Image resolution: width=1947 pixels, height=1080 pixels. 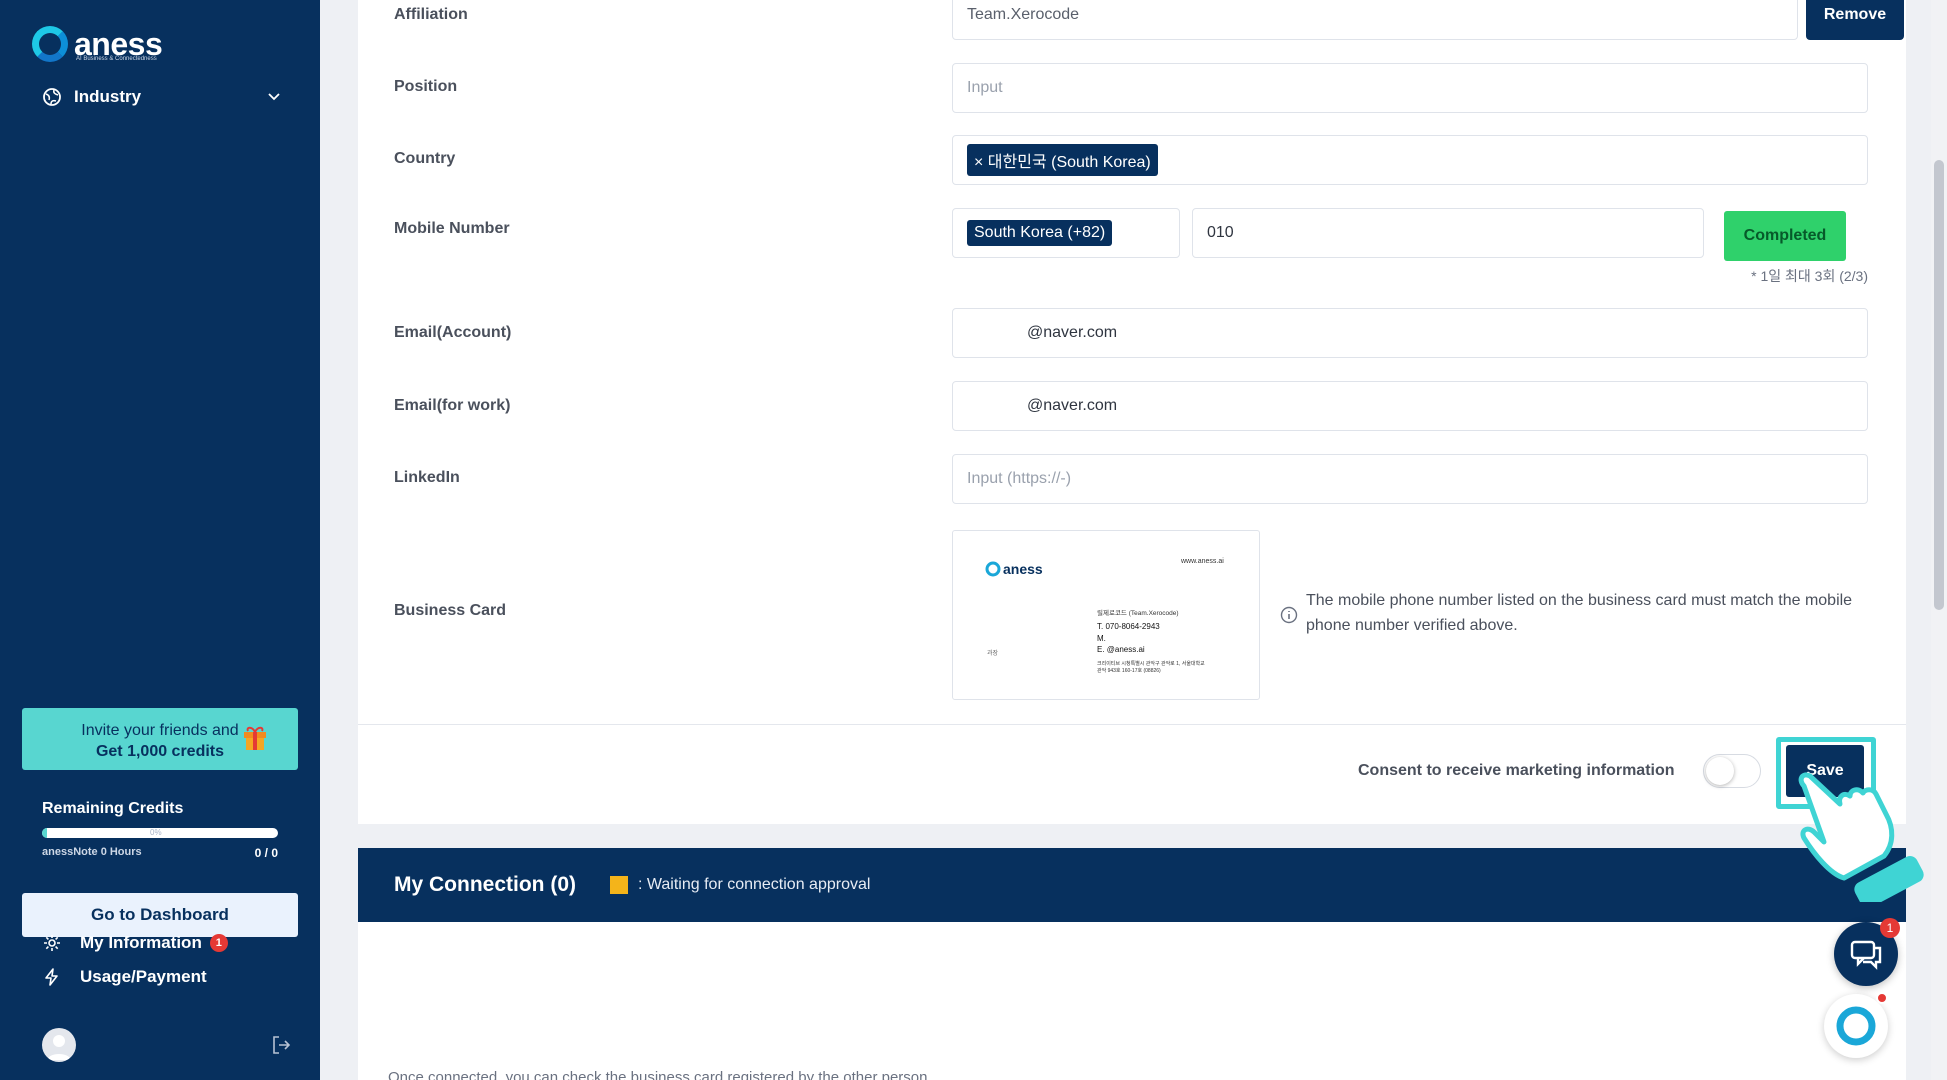 What do you see at coordinates (1410, 160) in the screenshot?
I see `country-select: × 대한민국 (South Korea)` at bounding box center [1410, 160].